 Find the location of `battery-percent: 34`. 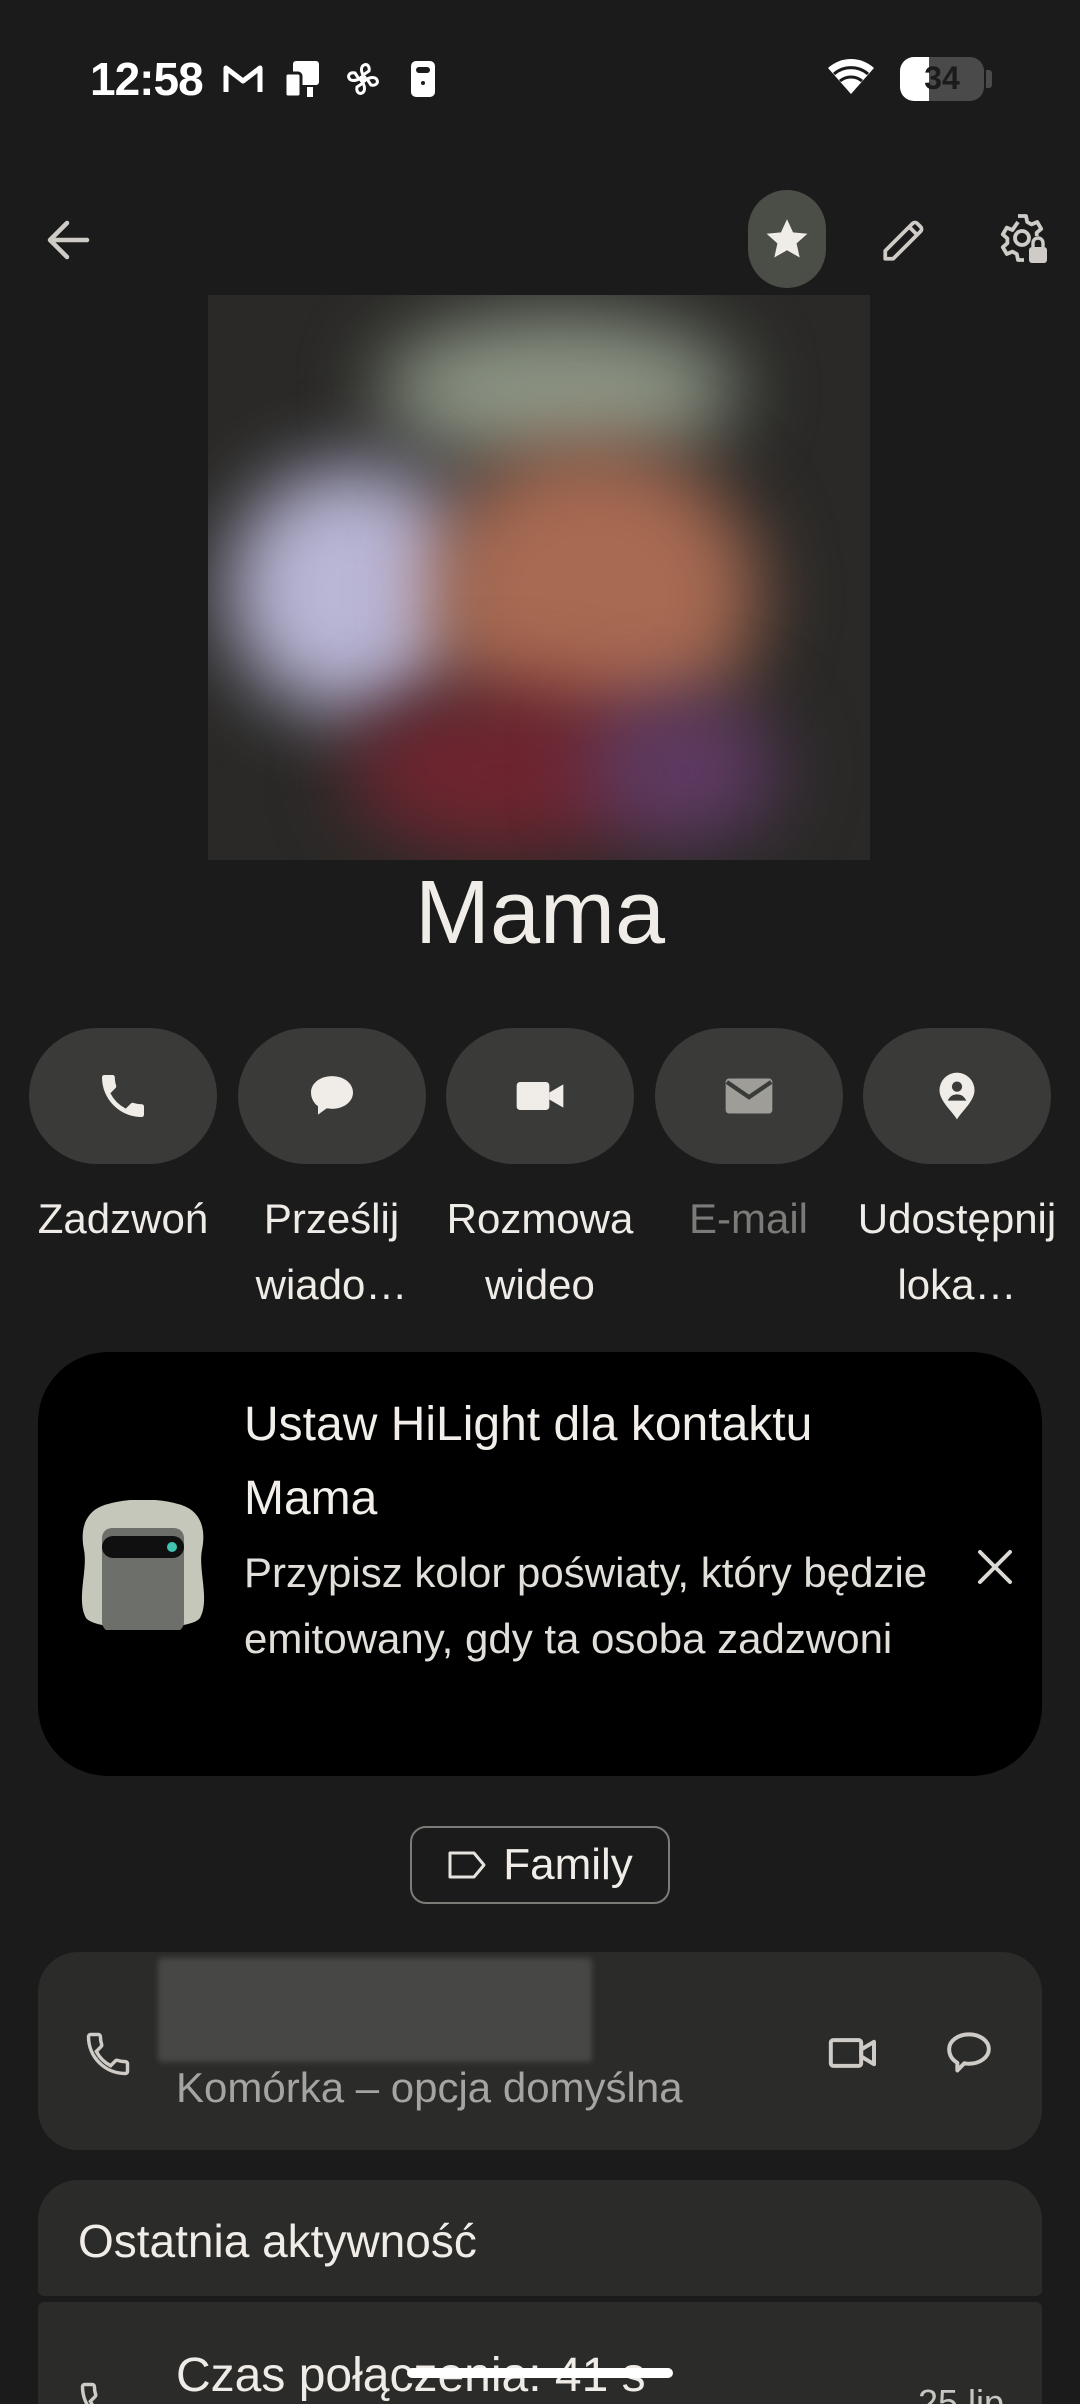

battery-percent: 34 is located at coordinates (942, 78).